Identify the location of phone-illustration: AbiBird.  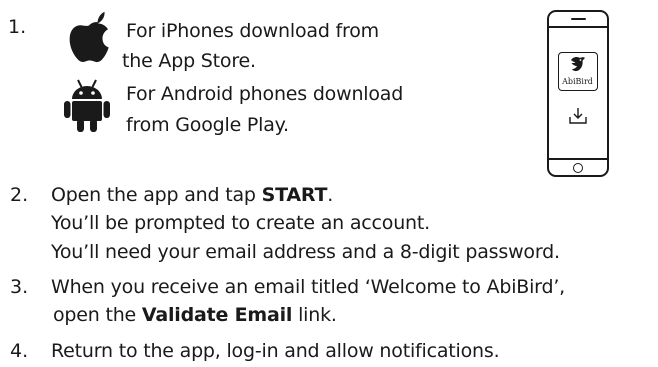
(578, 93).